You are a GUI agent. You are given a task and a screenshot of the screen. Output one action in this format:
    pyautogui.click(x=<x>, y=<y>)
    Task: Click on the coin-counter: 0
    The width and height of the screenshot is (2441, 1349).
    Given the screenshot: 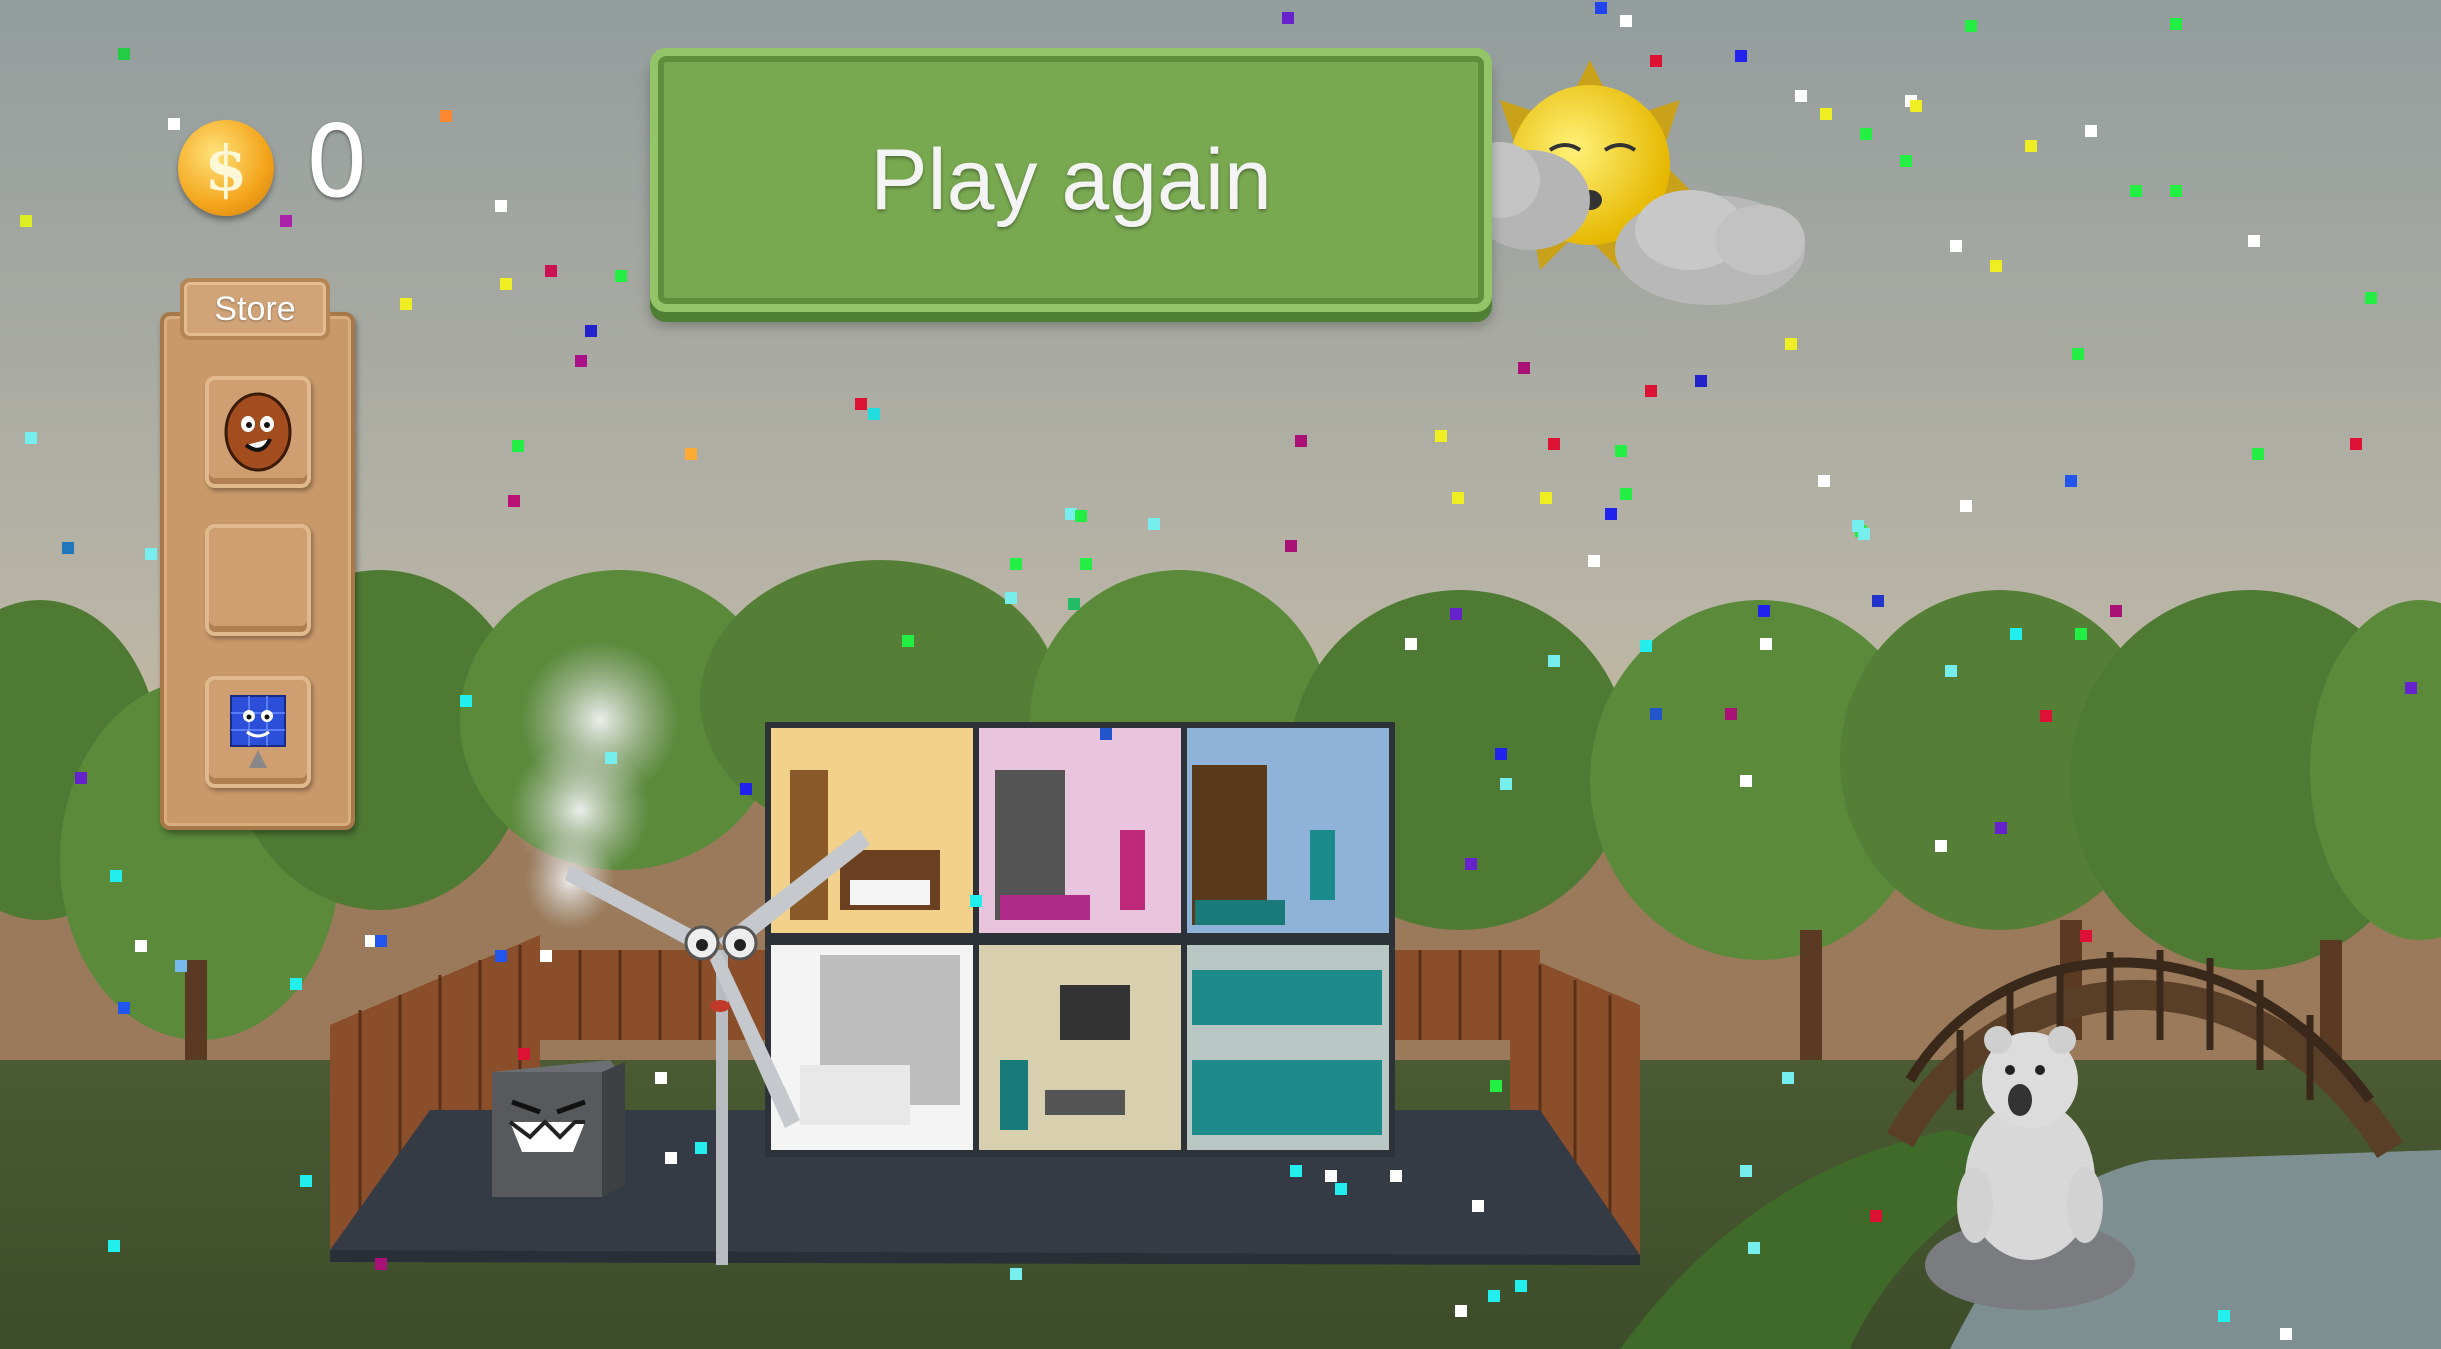 What is the action you would take?
    pyautogui.click(x=337, y=161)
    